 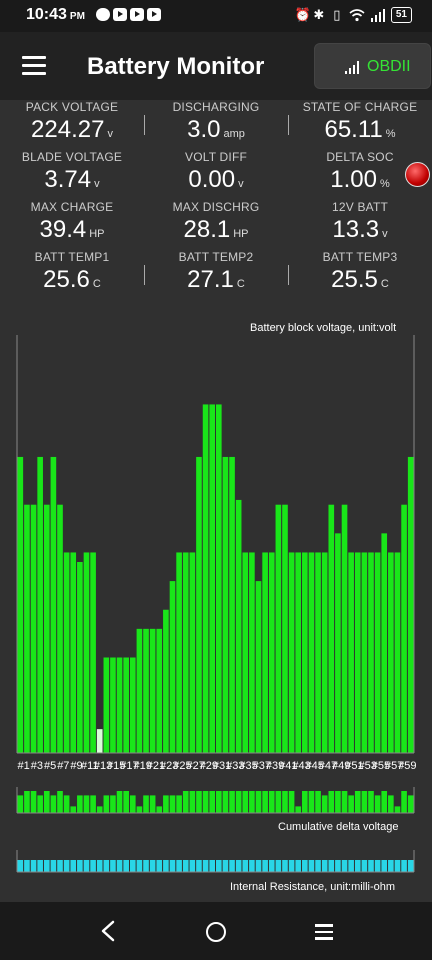 What do you see at coordinates (34, 66) in the screenshot?
I see `menu-icon` at bounding box center [34, 66].